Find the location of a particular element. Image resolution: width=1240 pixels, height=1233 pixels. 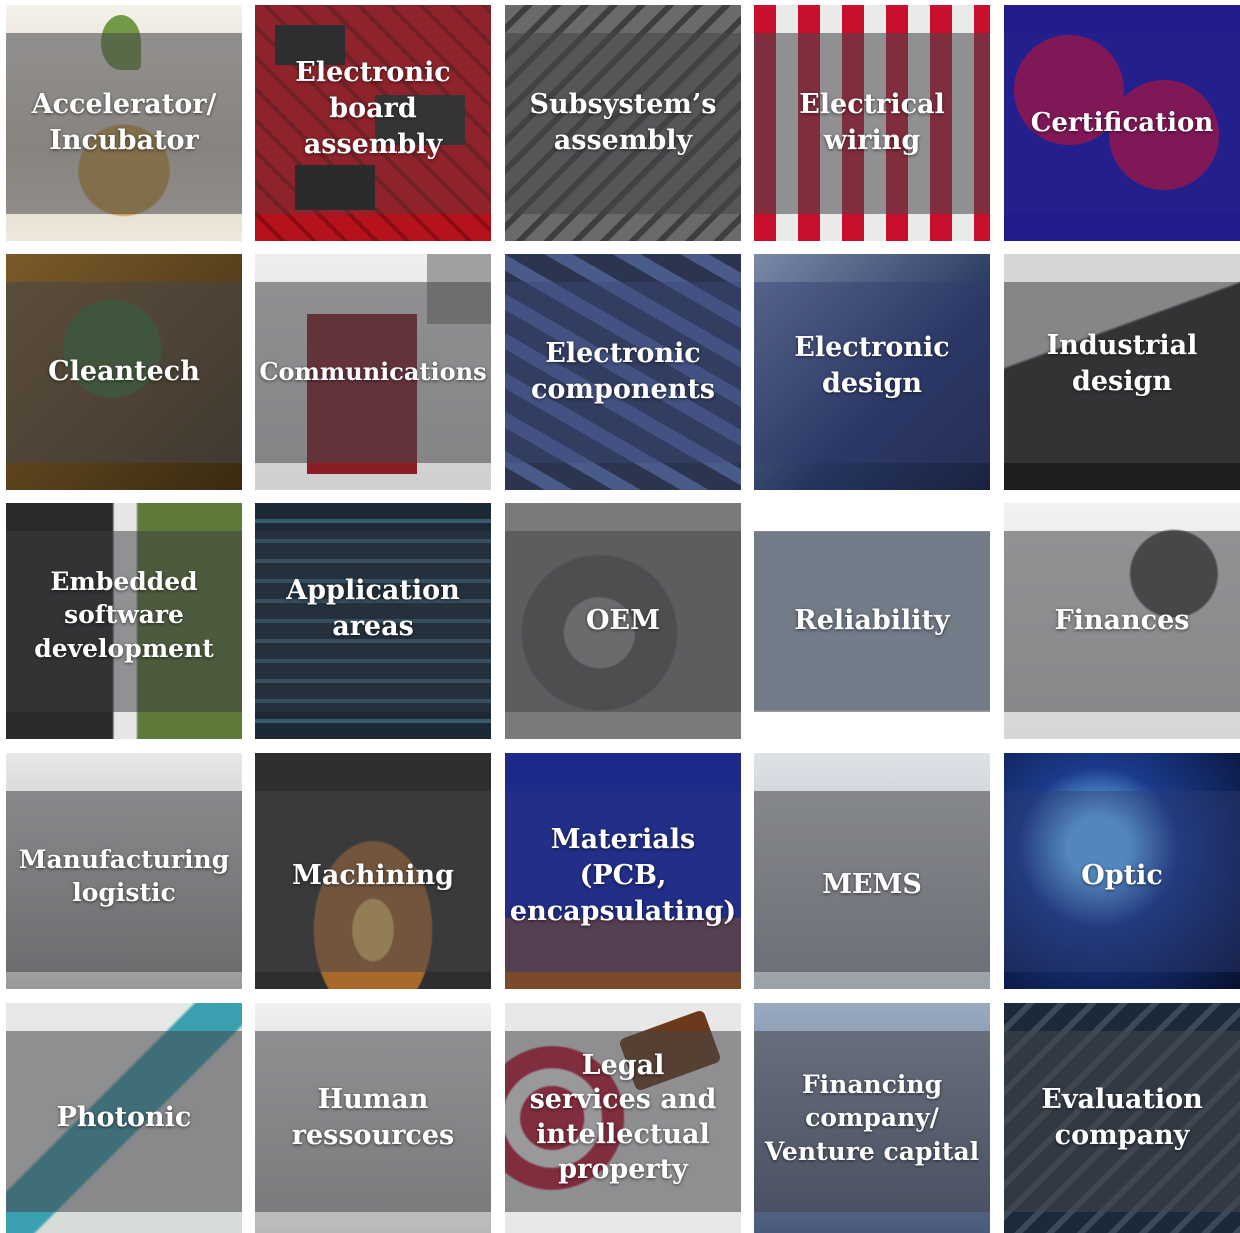

tile-label: Subsystem’s assembly is located at coordinates (623, 122).